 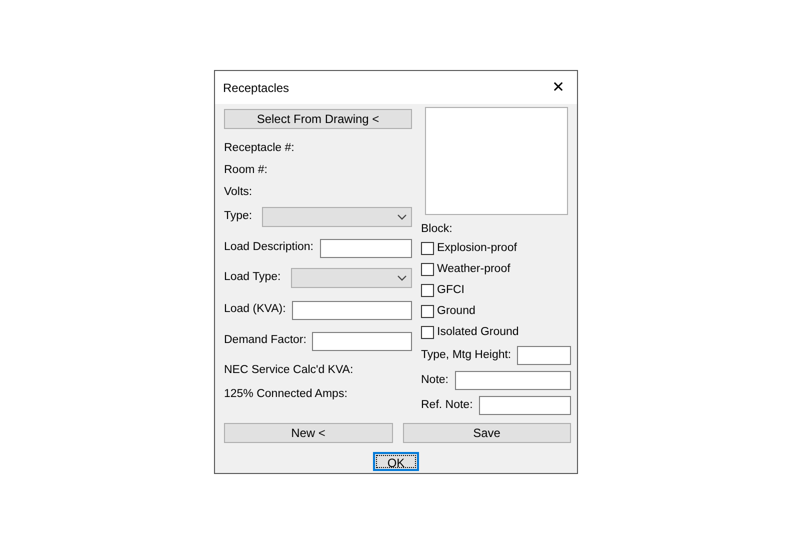 What do you see at coordinates (256, 88) in the screenshot?
I see `window-title: Receptacles` at bounding box center [256, 88].